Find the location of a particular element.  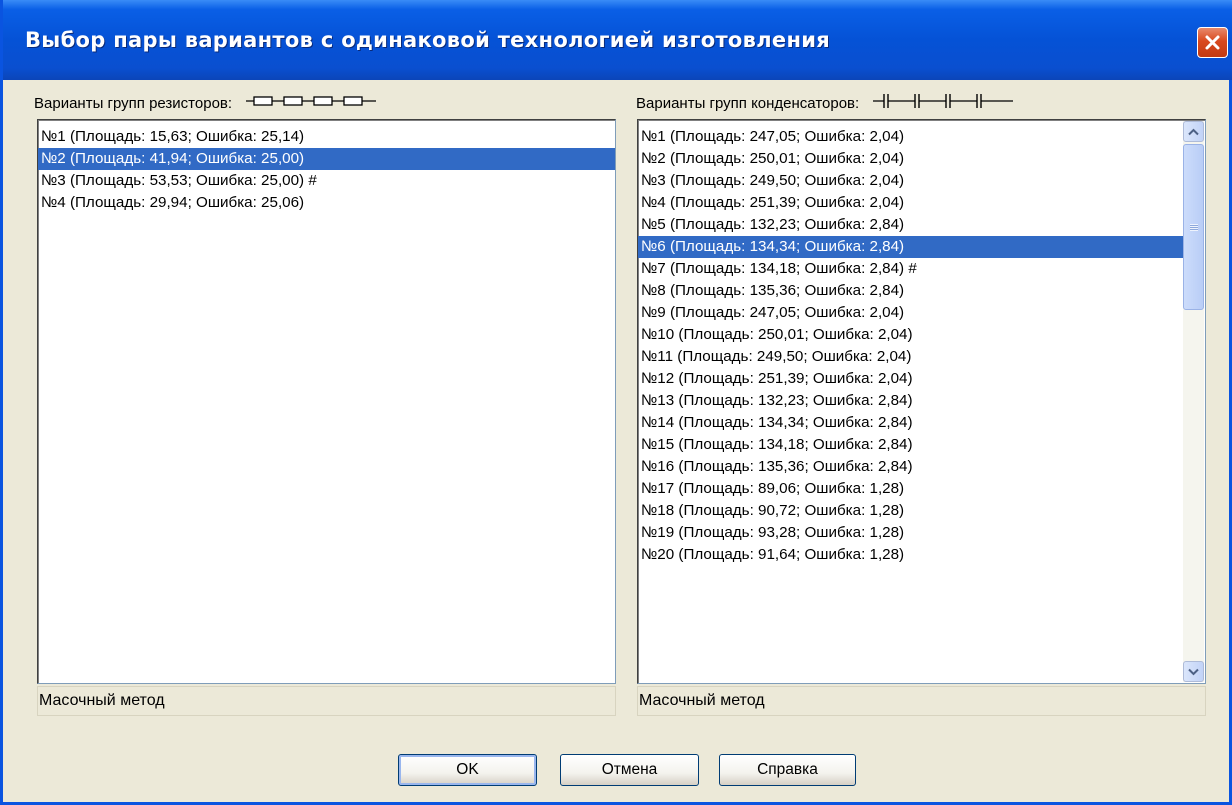

list-item: №8 (Площадь: 135,36; Ошибка: 2,84) is located at coordinates (910, 291).